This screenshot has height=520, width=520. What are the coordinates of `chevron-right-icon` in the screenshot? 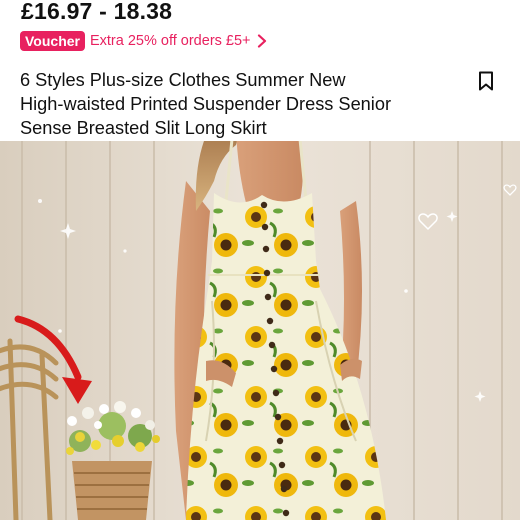 It's located at (261, 41).